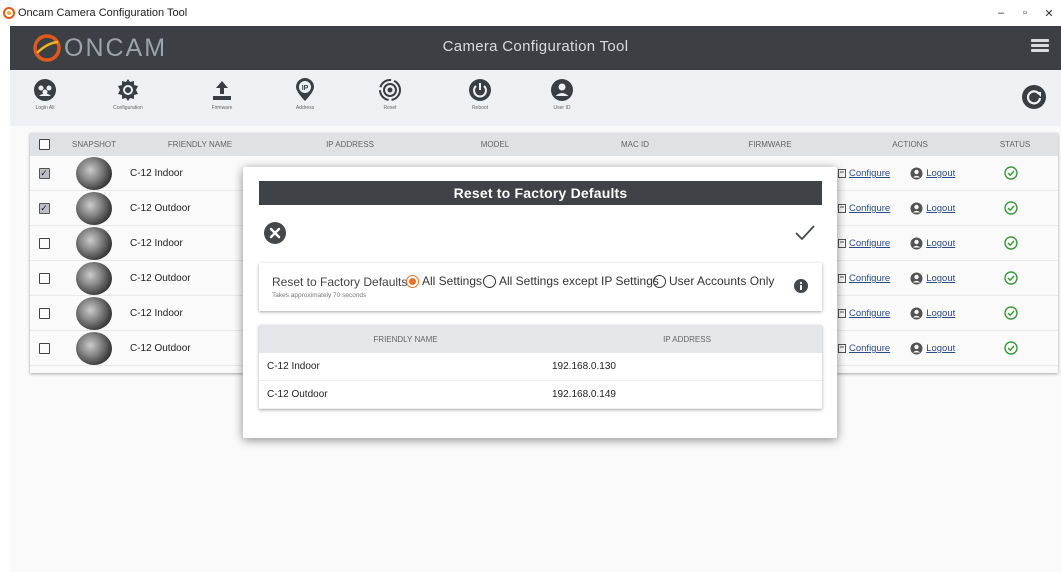  I want to click on table-header: FRIENDLY NAME IP ADDRESS, so click(540, 339).